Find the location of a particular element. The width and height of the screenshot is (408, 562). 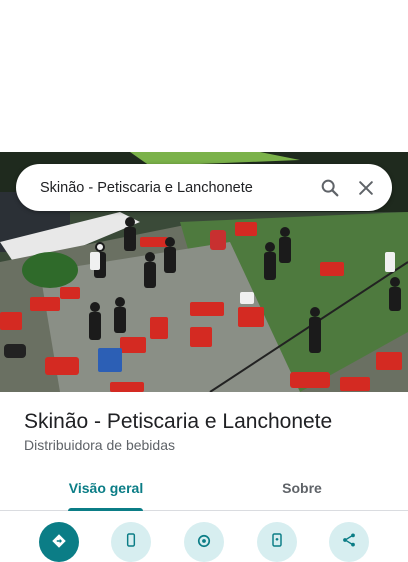

share-button is located at coordinates (349, 542).